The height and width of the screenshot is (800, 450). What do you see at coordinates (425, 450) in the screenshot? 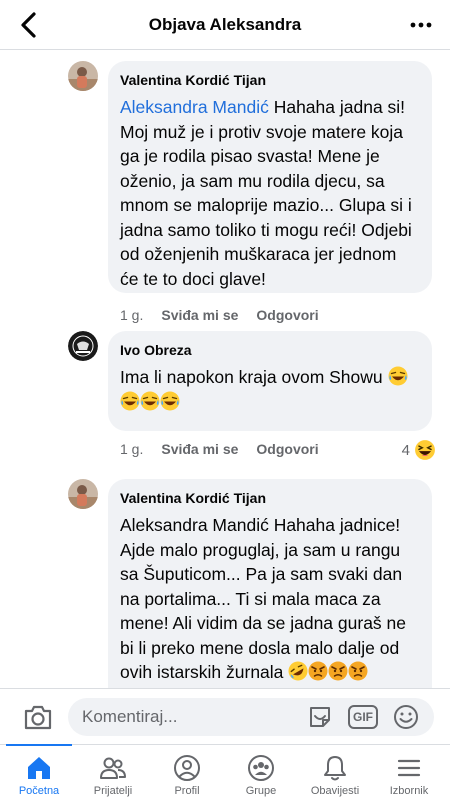
I see `haha-reaction-icon` at bounding box center [425, 450].